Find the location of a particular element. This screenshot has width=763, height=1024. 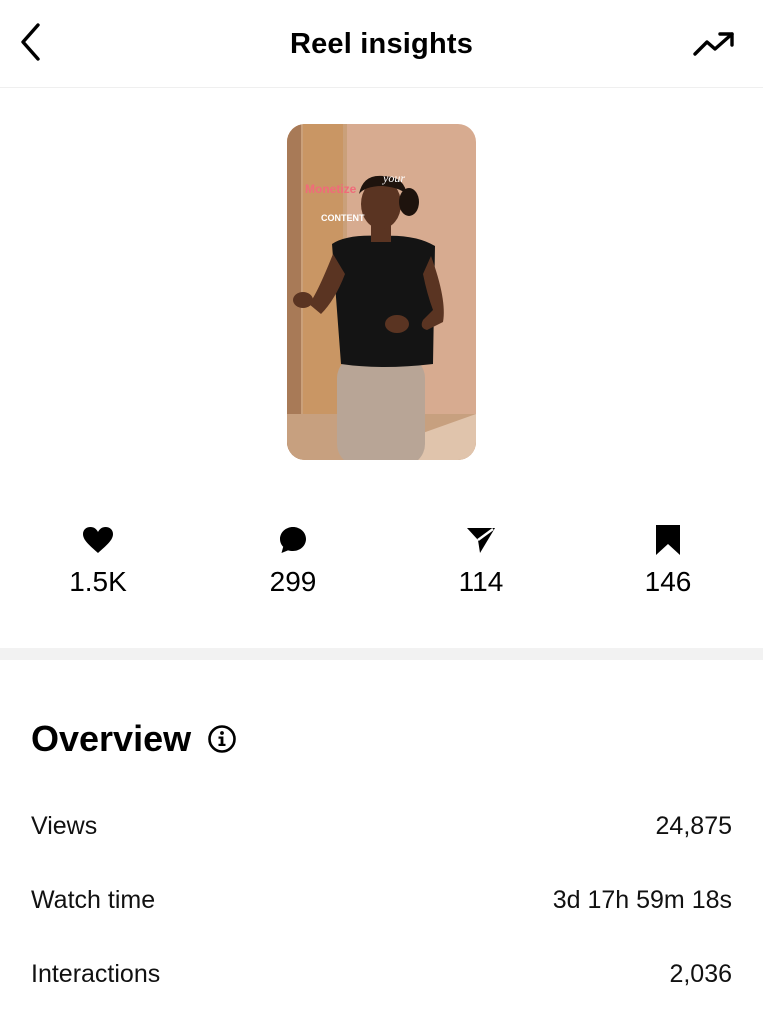

info-icon is located at coordinates (222, 739).